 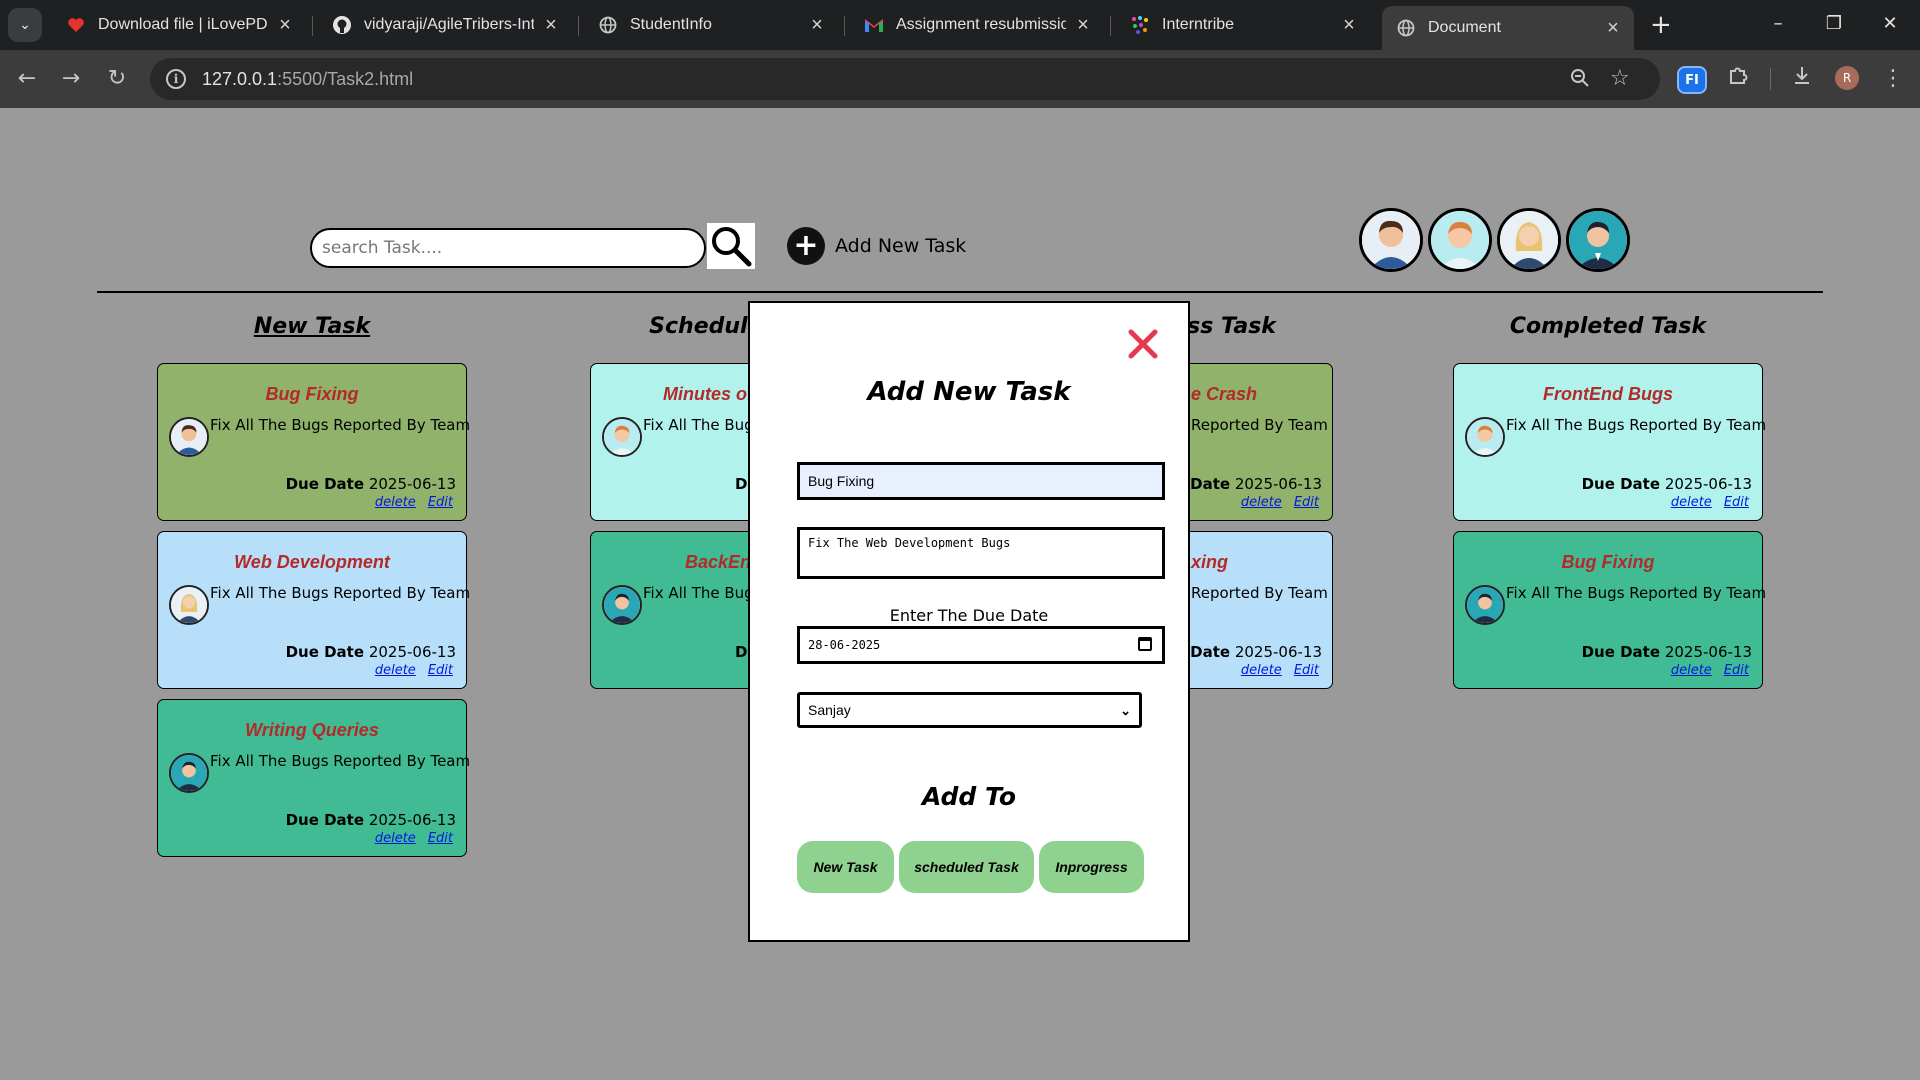 What do you see at coordinates (1893, 79) in the screenshot?
I see `menu-kebab-icon: ⋮` at bounding box center [1893, 79].